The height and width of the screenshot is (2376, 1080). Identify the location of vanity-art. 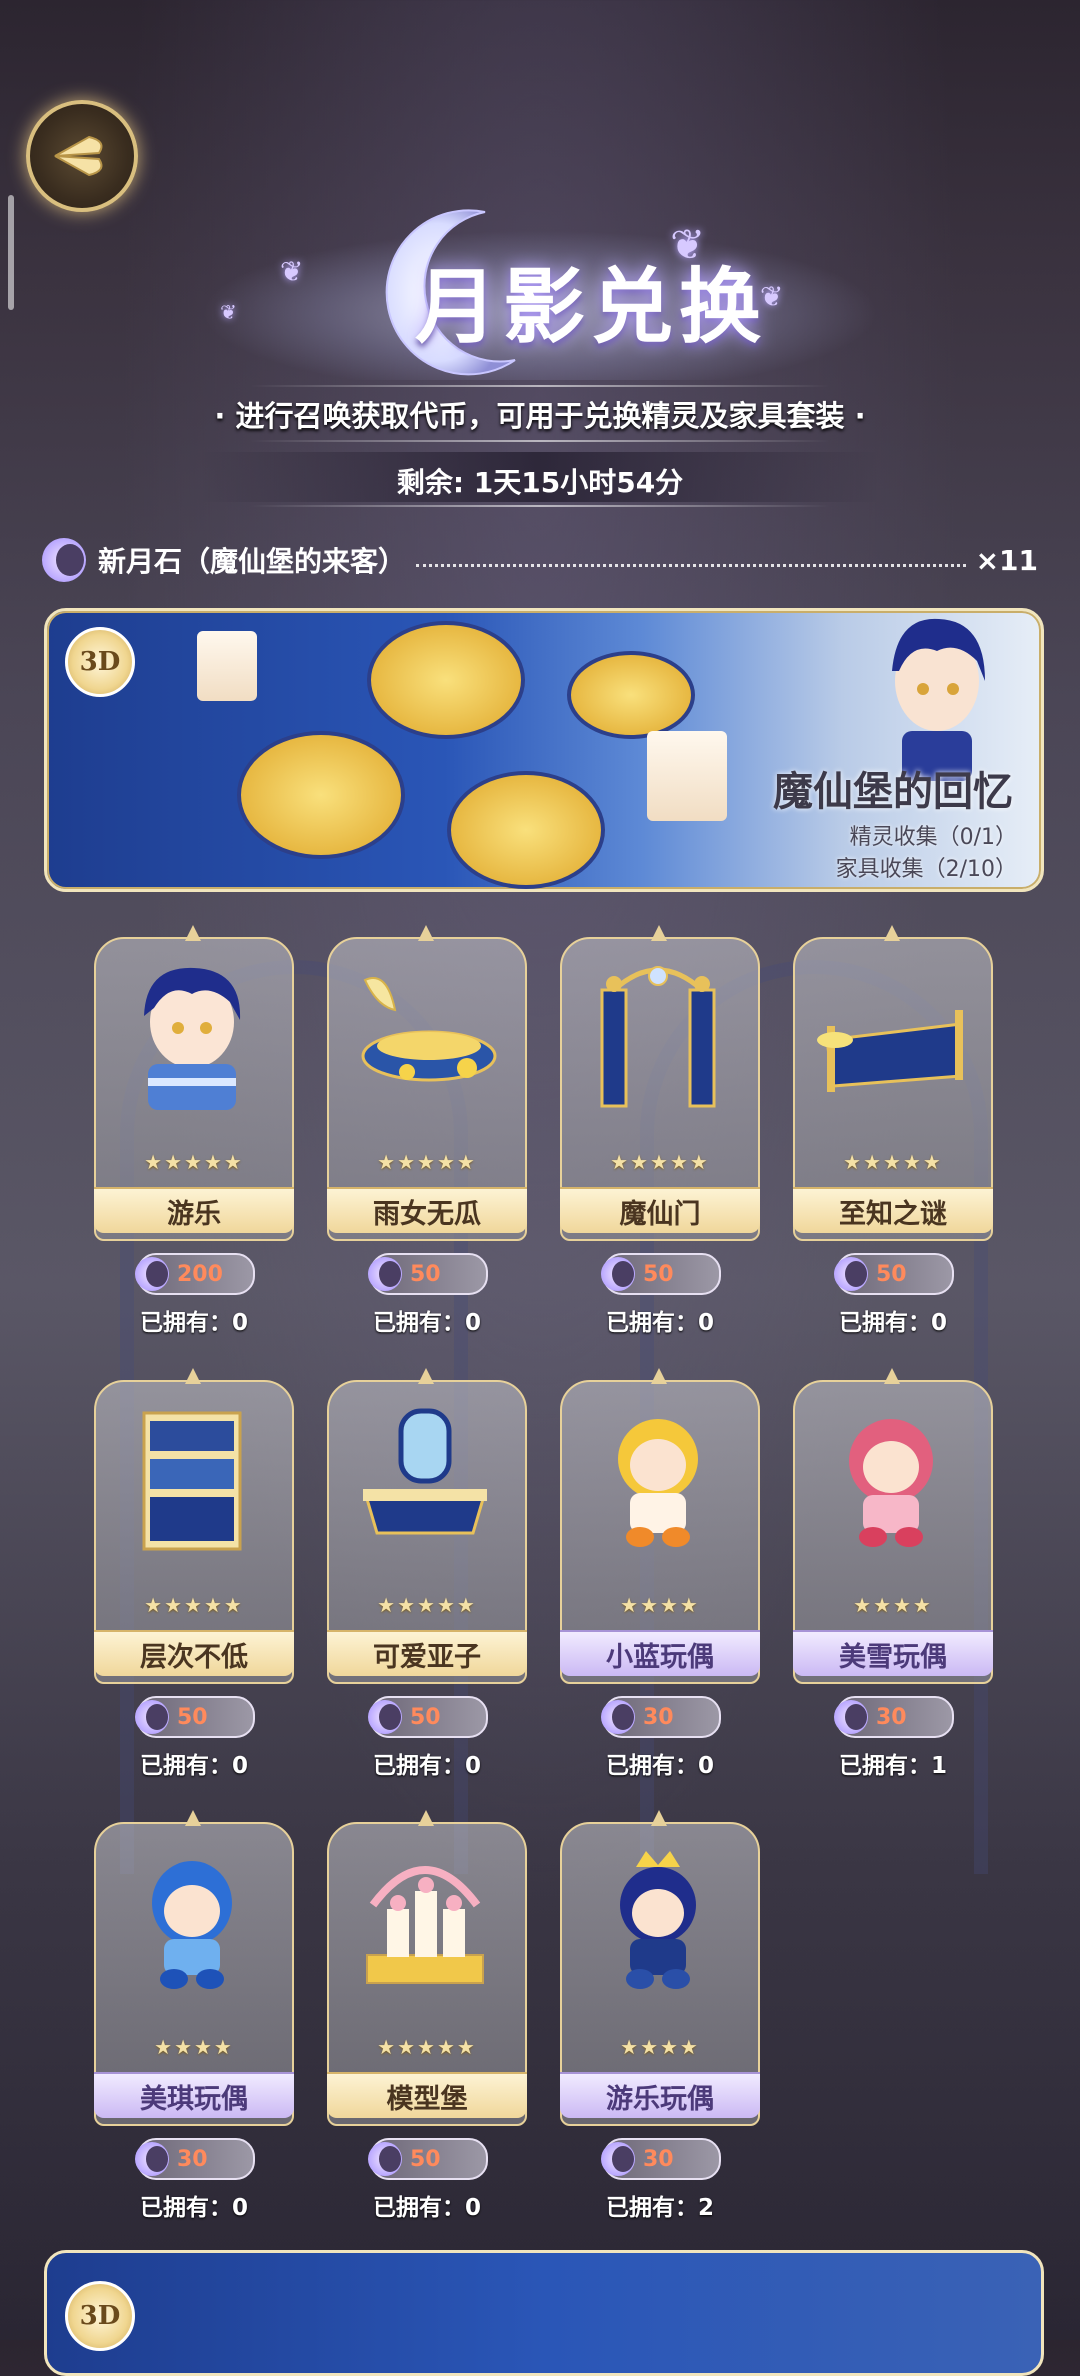
(425, 1471).